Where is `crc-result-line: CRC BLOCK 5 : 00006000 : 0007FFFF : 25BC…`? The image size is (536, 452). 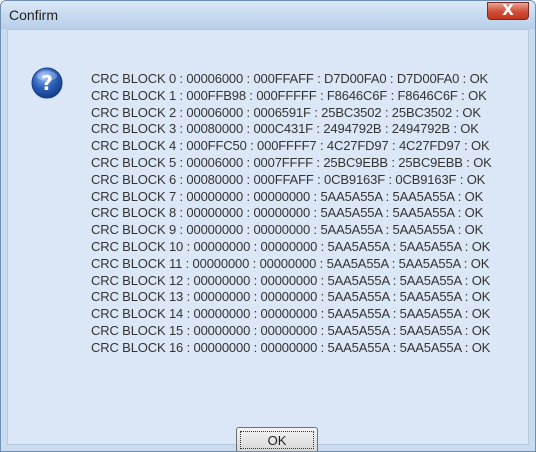 crc-result-line: CRC BLOCK 5 : 00006000 : 0007FFFF : 25BC… is located at coordinates (291, 162).